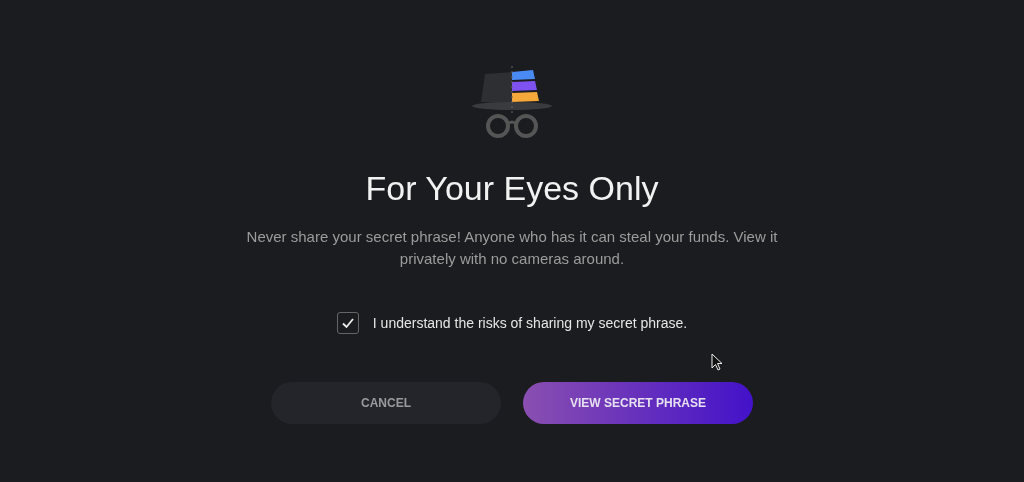  What do you see at coordinates (512, 188) in the screenshot?
I see `modal-title: For Your Eyes Only` at bounding box center [512, 188].